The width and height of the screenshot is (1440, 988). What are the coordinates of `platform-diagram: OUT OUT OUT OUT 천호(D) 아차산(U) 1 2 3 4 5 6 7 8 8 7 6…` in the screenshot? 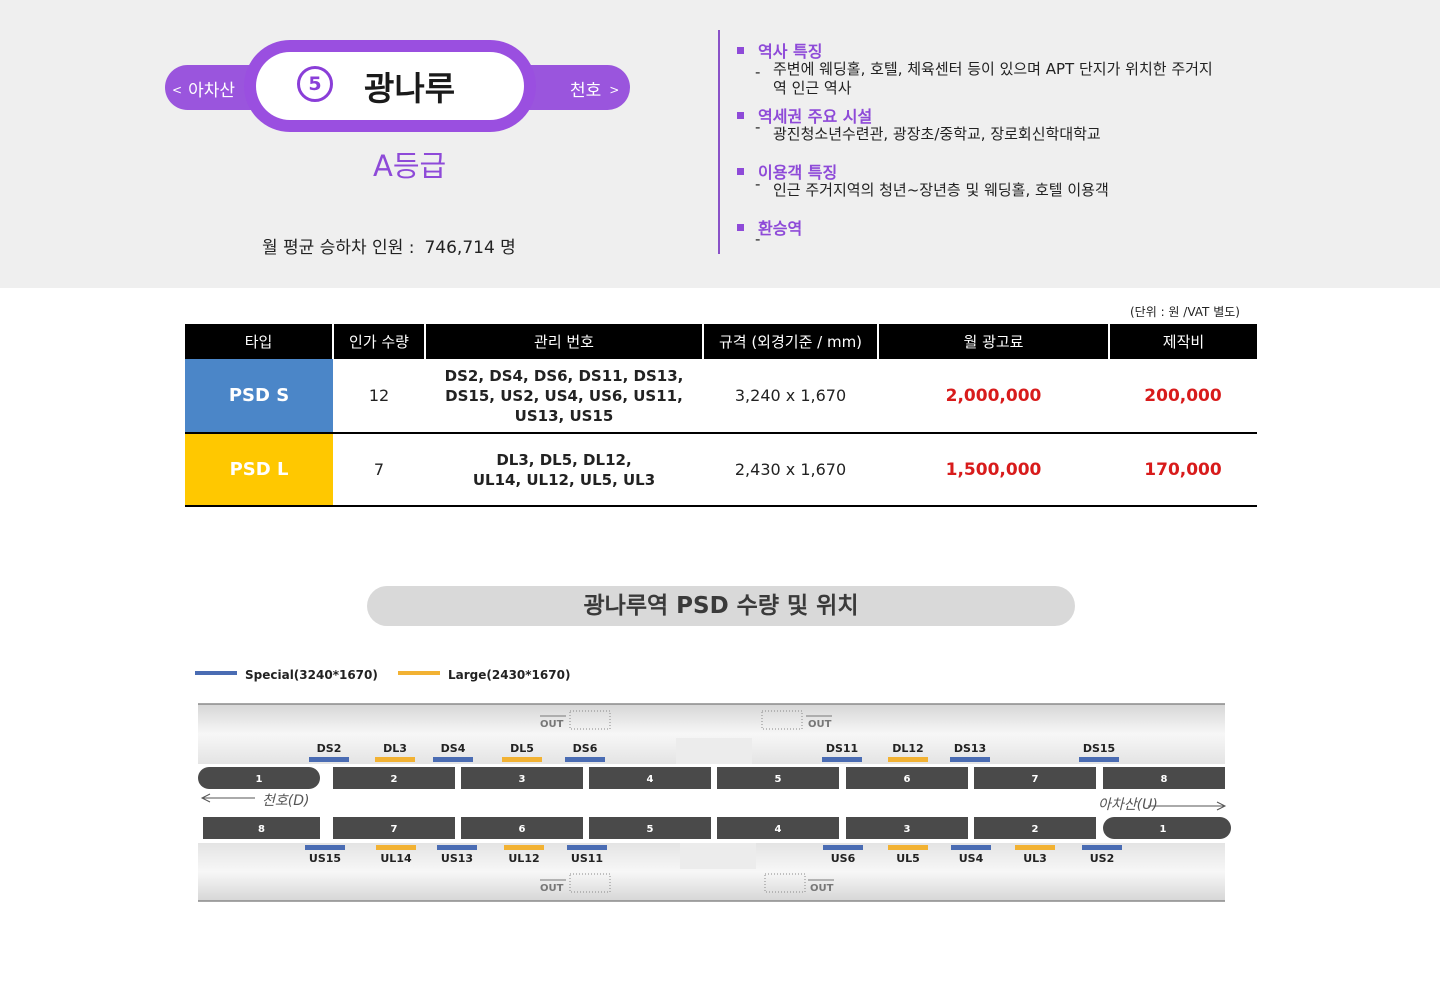 It's located at (714, 802).